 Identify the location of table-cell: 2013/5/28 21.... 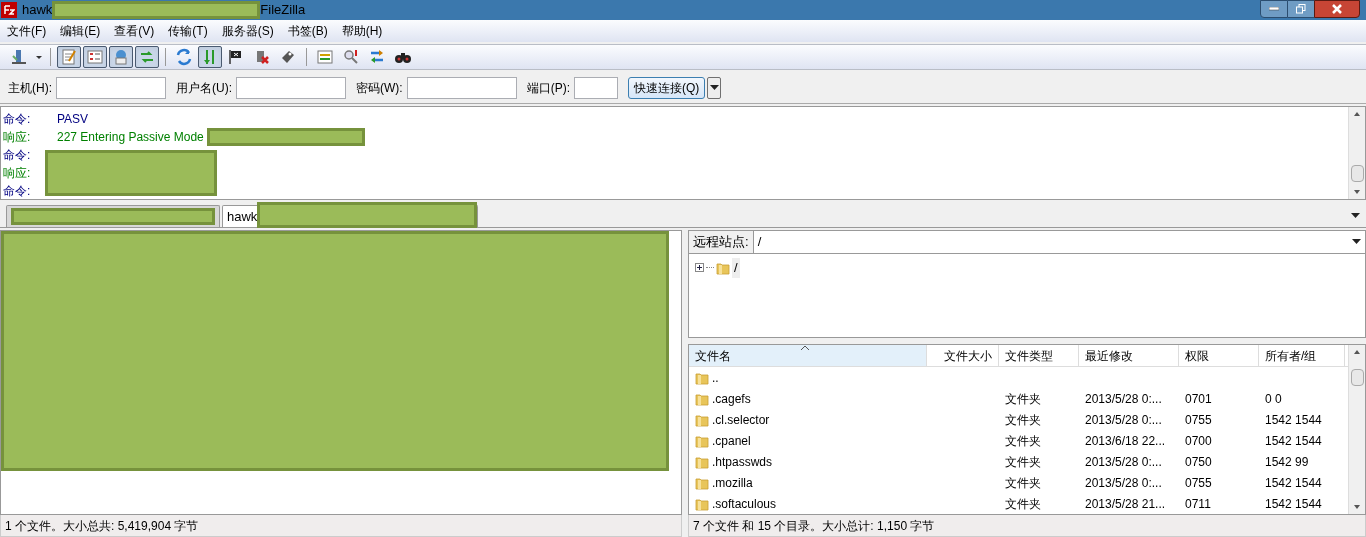
(1125, 503).